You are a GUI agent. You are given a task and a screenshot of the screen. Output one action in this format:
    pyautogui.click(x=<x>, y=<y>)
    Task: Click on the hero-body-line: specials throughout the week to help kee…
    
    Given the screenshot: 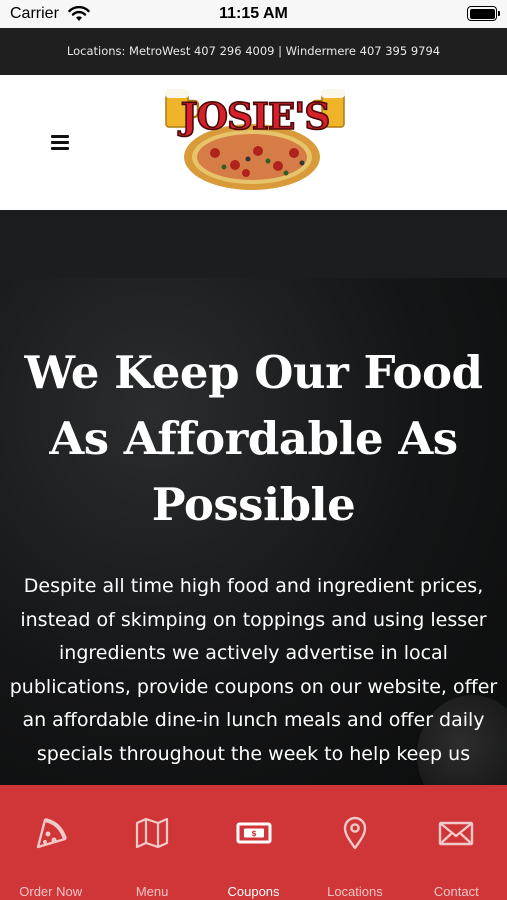 What is the action you would take?
    pyautogui.click(x=253, y=753)
    